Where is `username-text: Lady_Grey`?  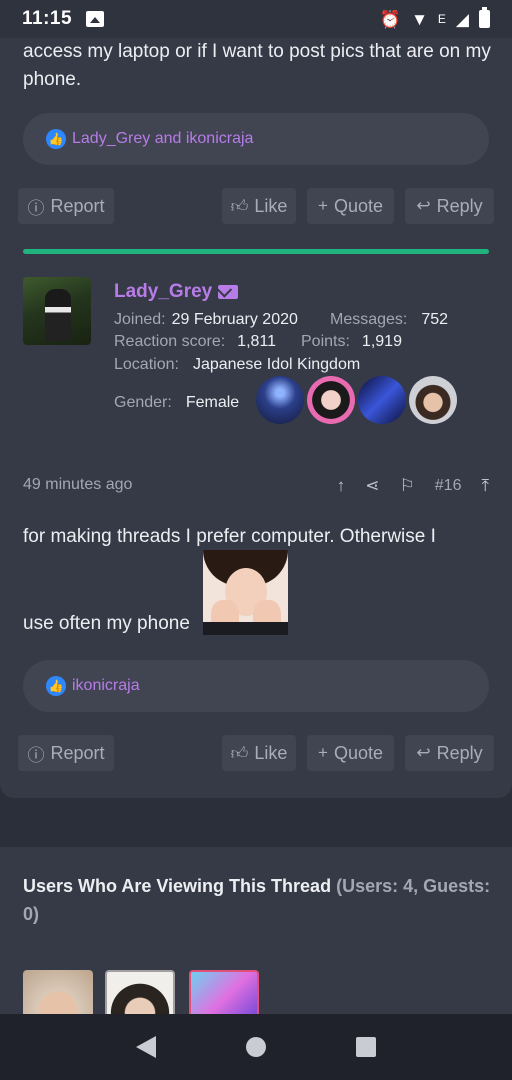
username-text: Lady_Grey is located at coordinates (163, 292).